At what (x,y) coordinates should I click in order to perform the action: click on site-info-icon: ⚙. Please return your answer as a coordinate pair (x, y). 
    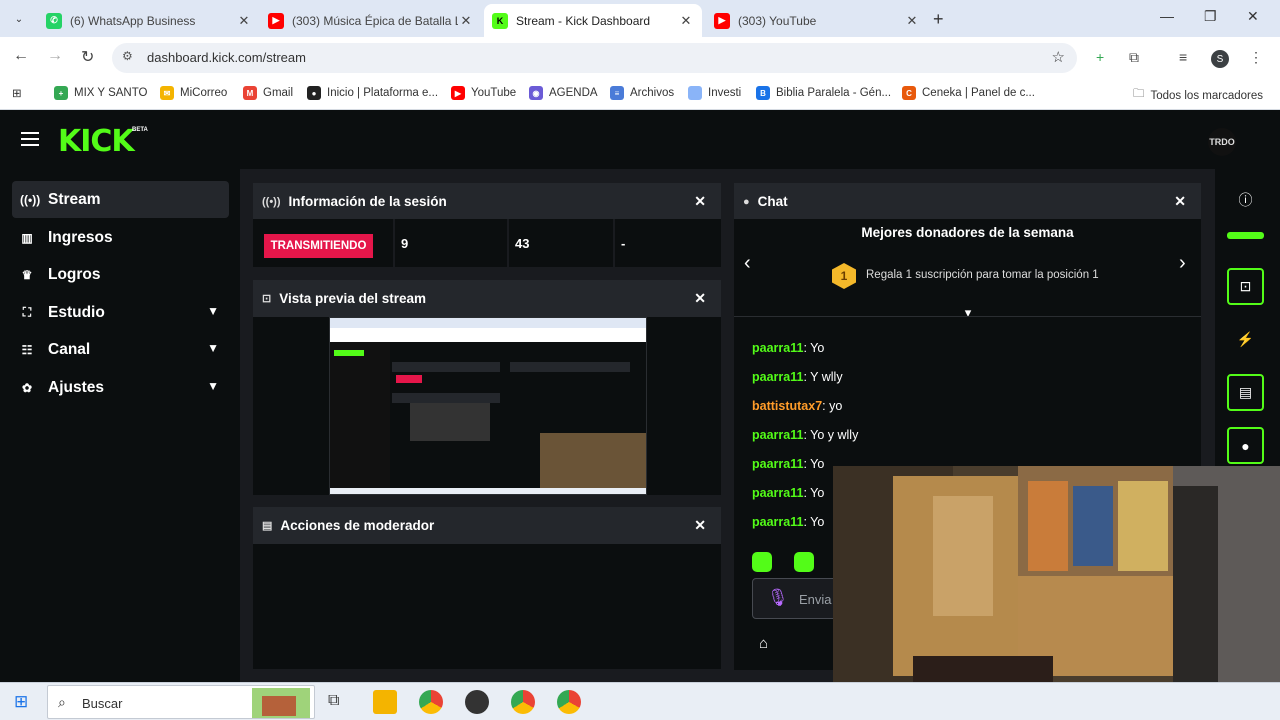
    Looking at the image, I should click on (127, 56).